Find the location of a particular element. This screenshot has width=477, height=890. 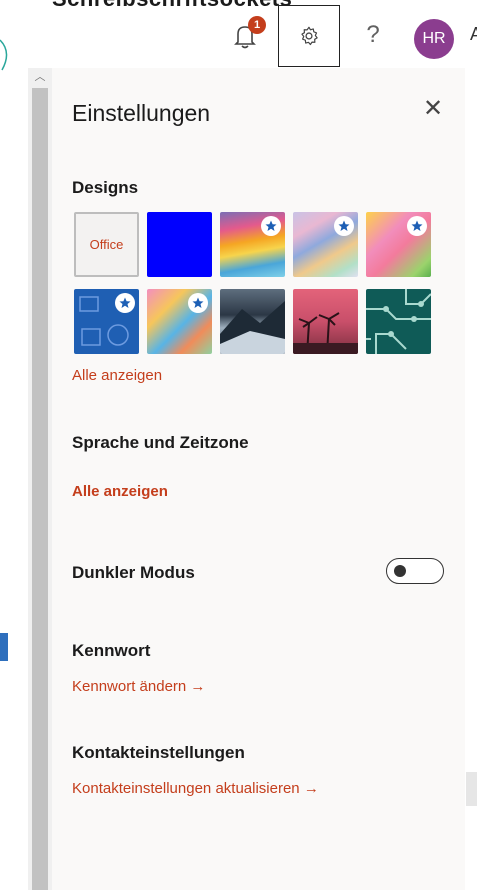

theme-blue-circuit-doodle is located at coordinates (106, 321).